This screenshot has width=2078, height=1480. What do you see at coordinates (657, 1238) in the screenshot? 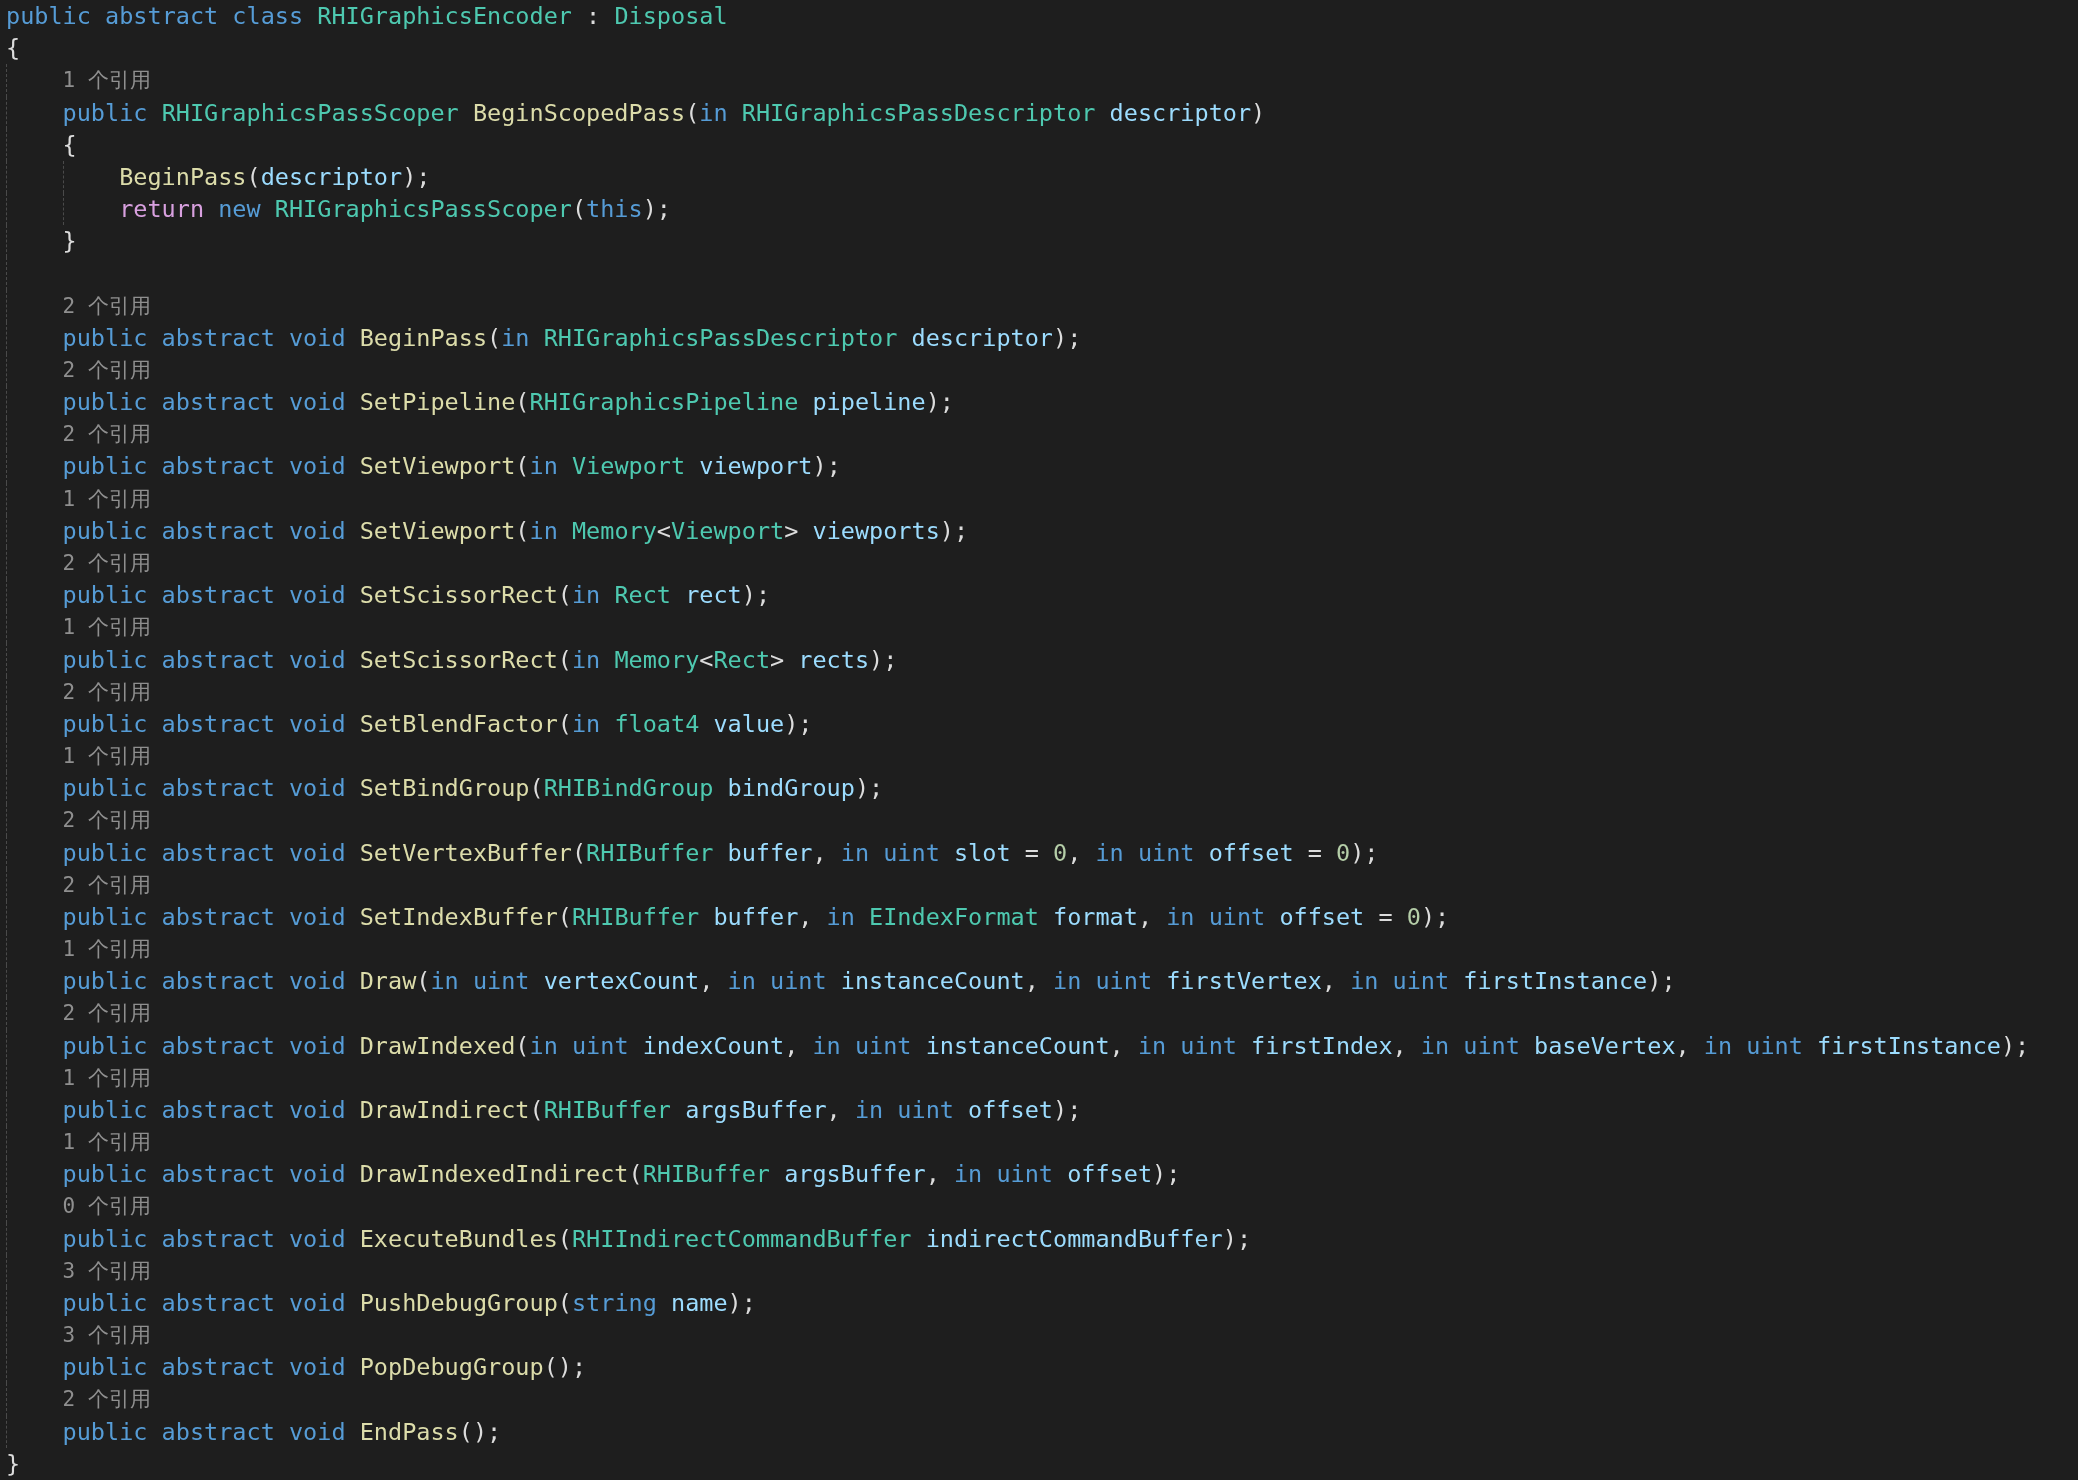
I see `code-line: public abstract void ExecuteBundles(RHIIndirectCommandBuffer indirectCommandBuffer);` at bounding box center [657, 1238].